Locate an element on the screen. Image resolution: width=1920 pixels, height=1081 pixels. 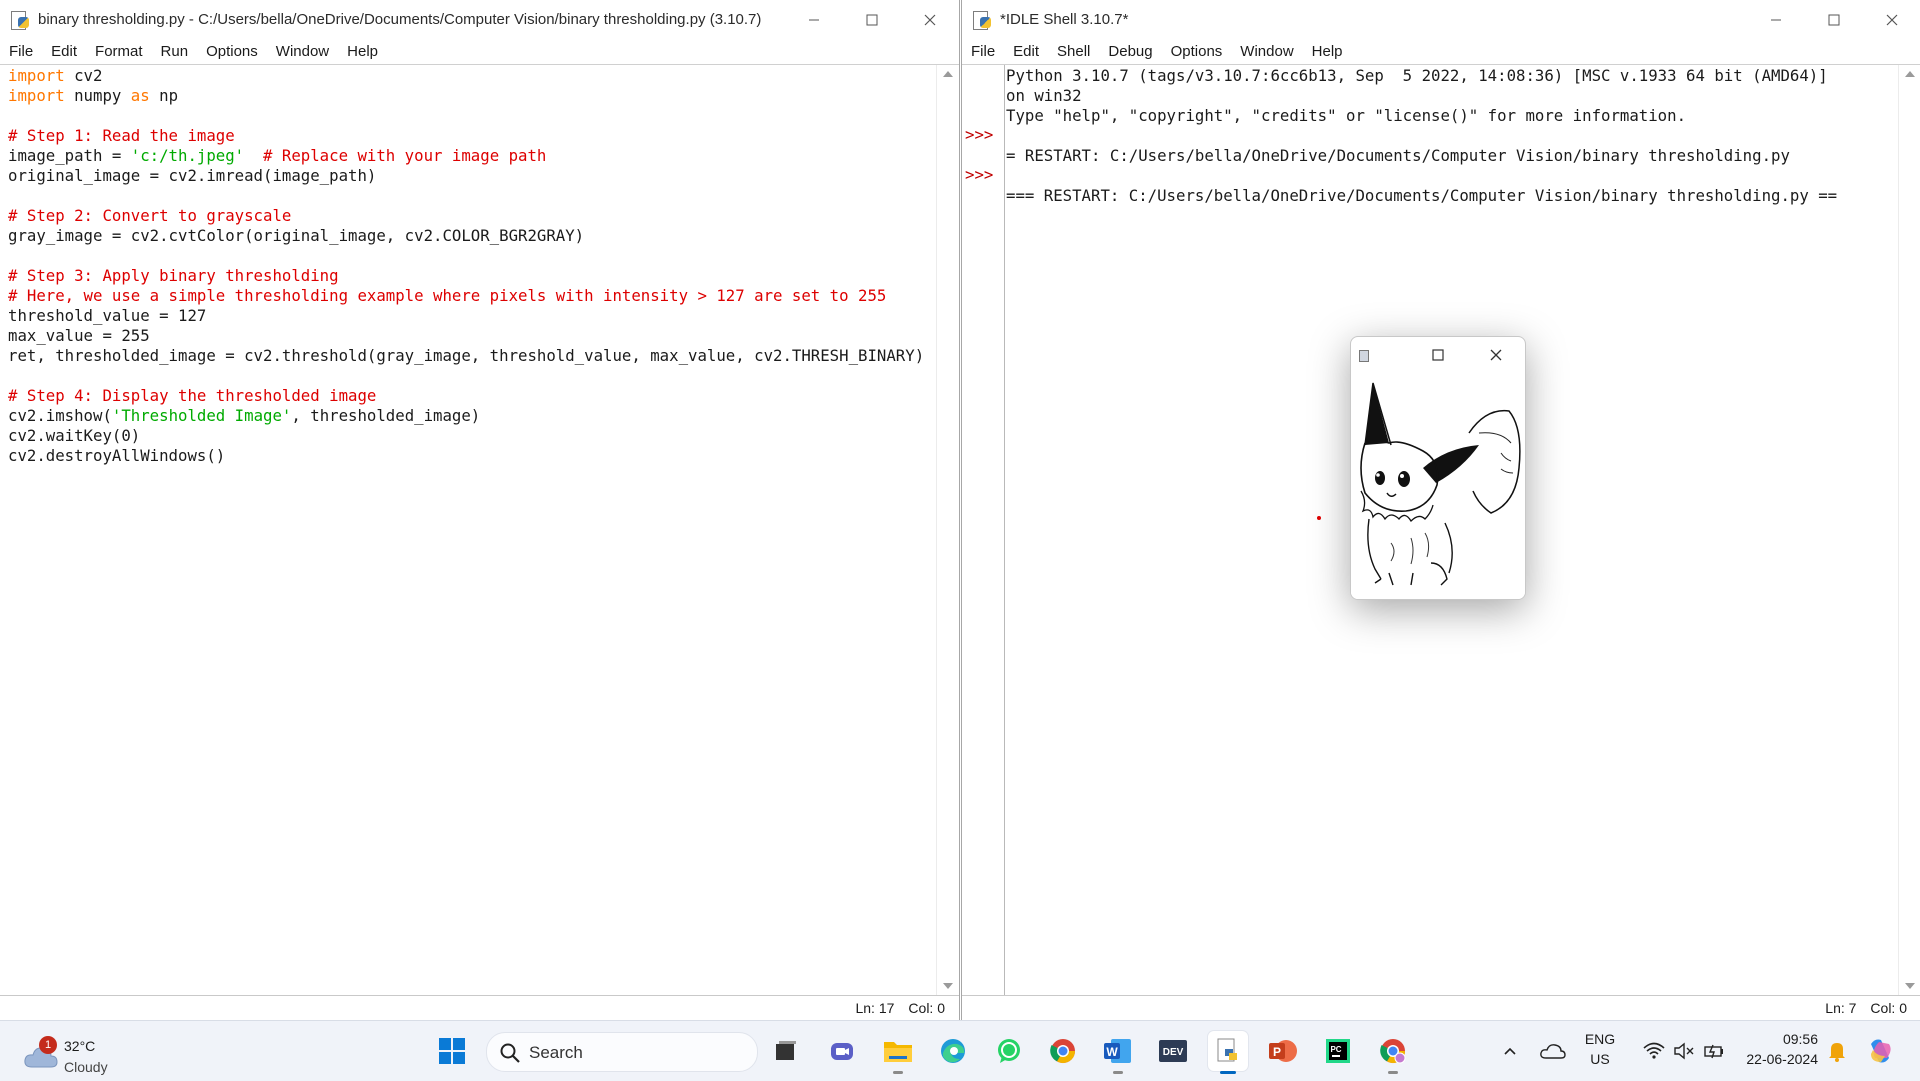
powerpoint-icon: P is located at coordinates (1283, 1051).